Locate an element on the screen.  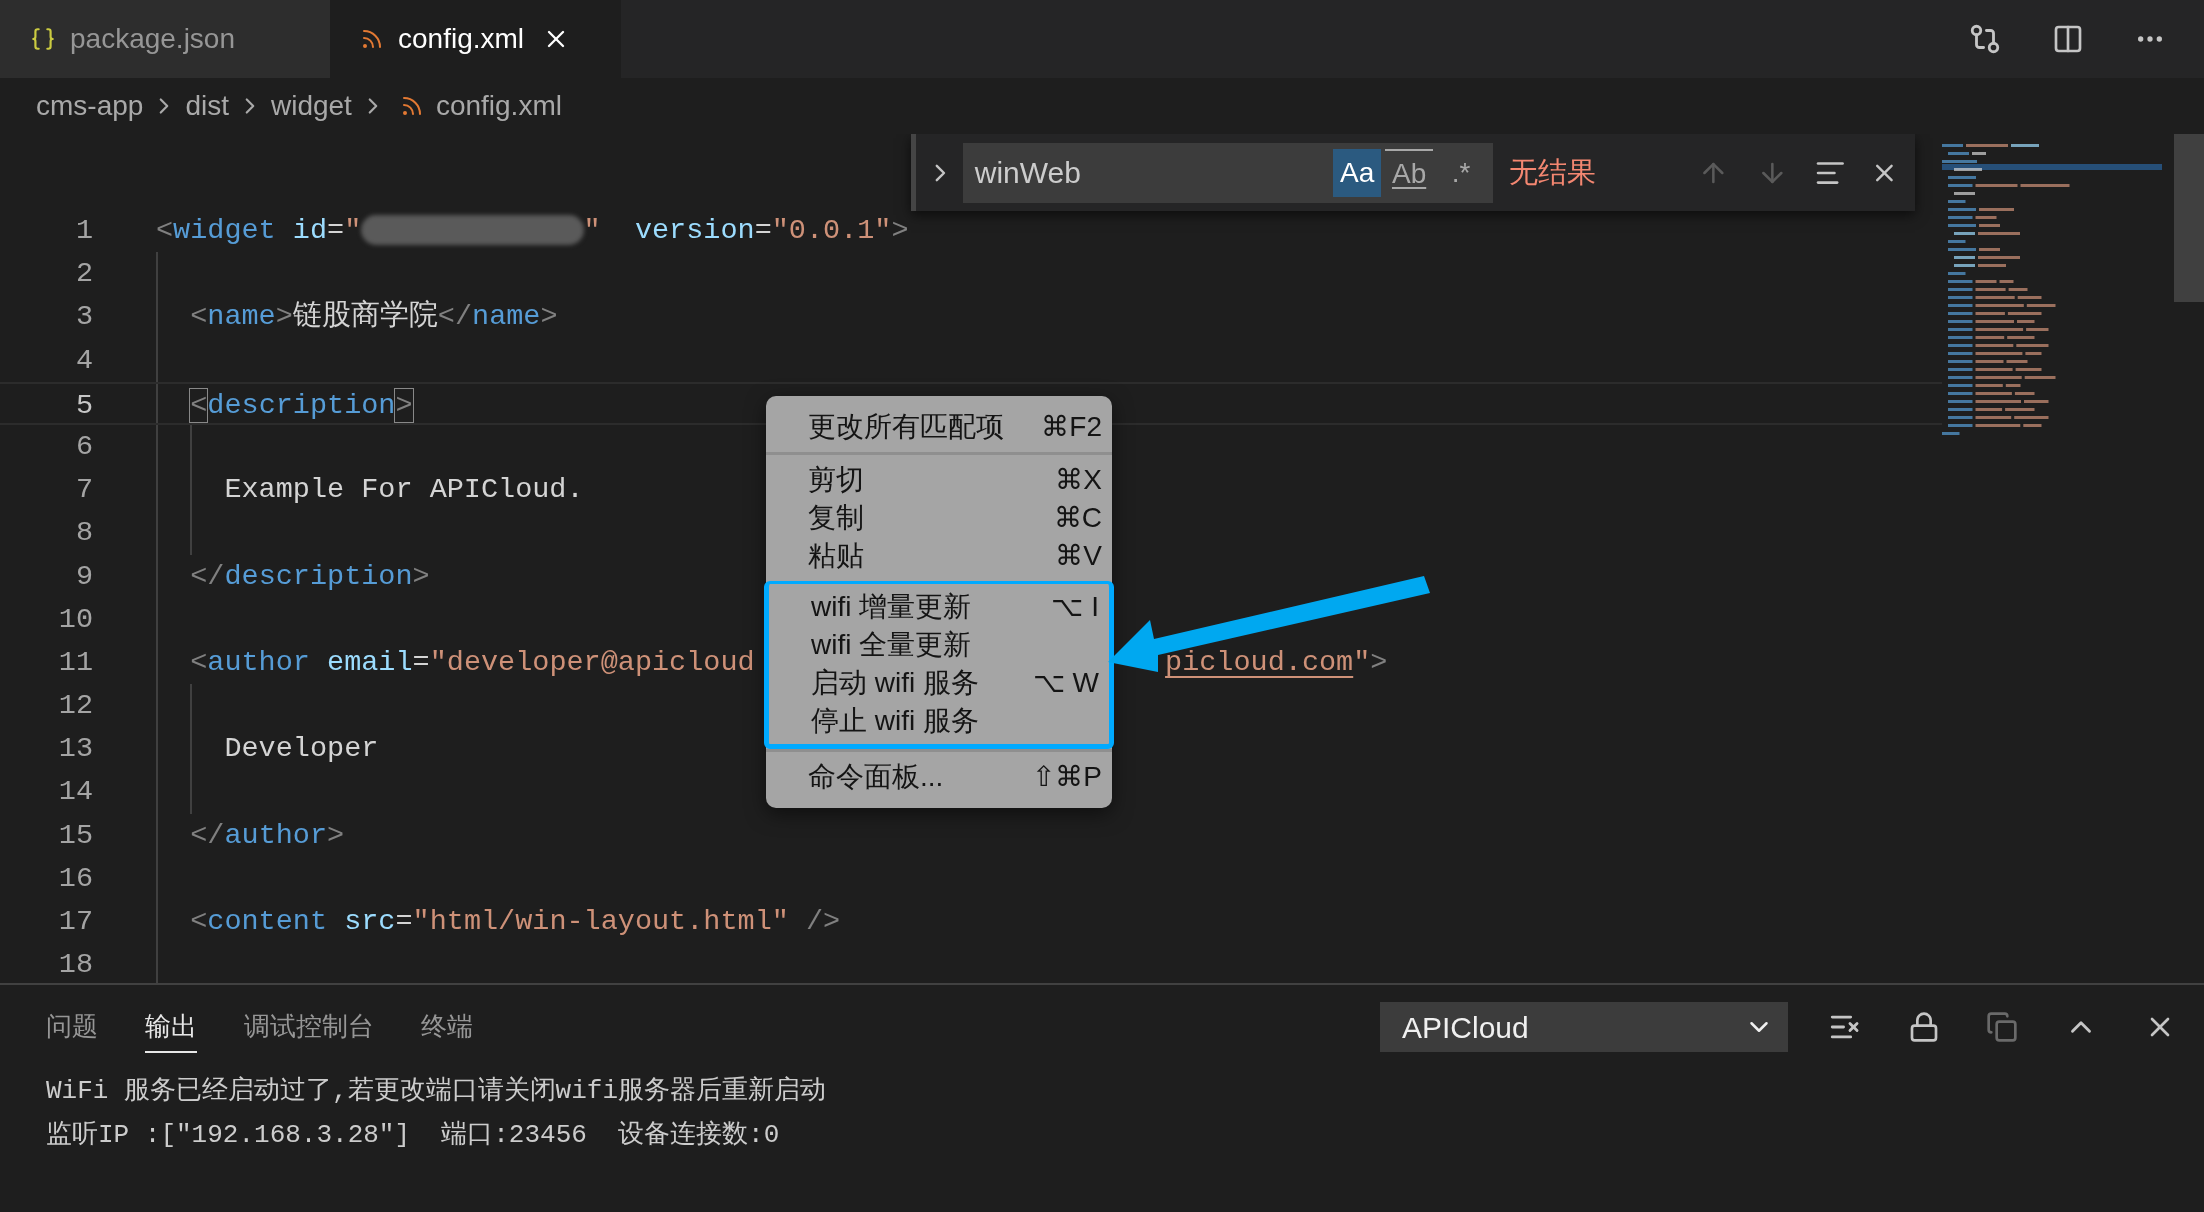
line-number: 6 is located at coordinates (83, 446).